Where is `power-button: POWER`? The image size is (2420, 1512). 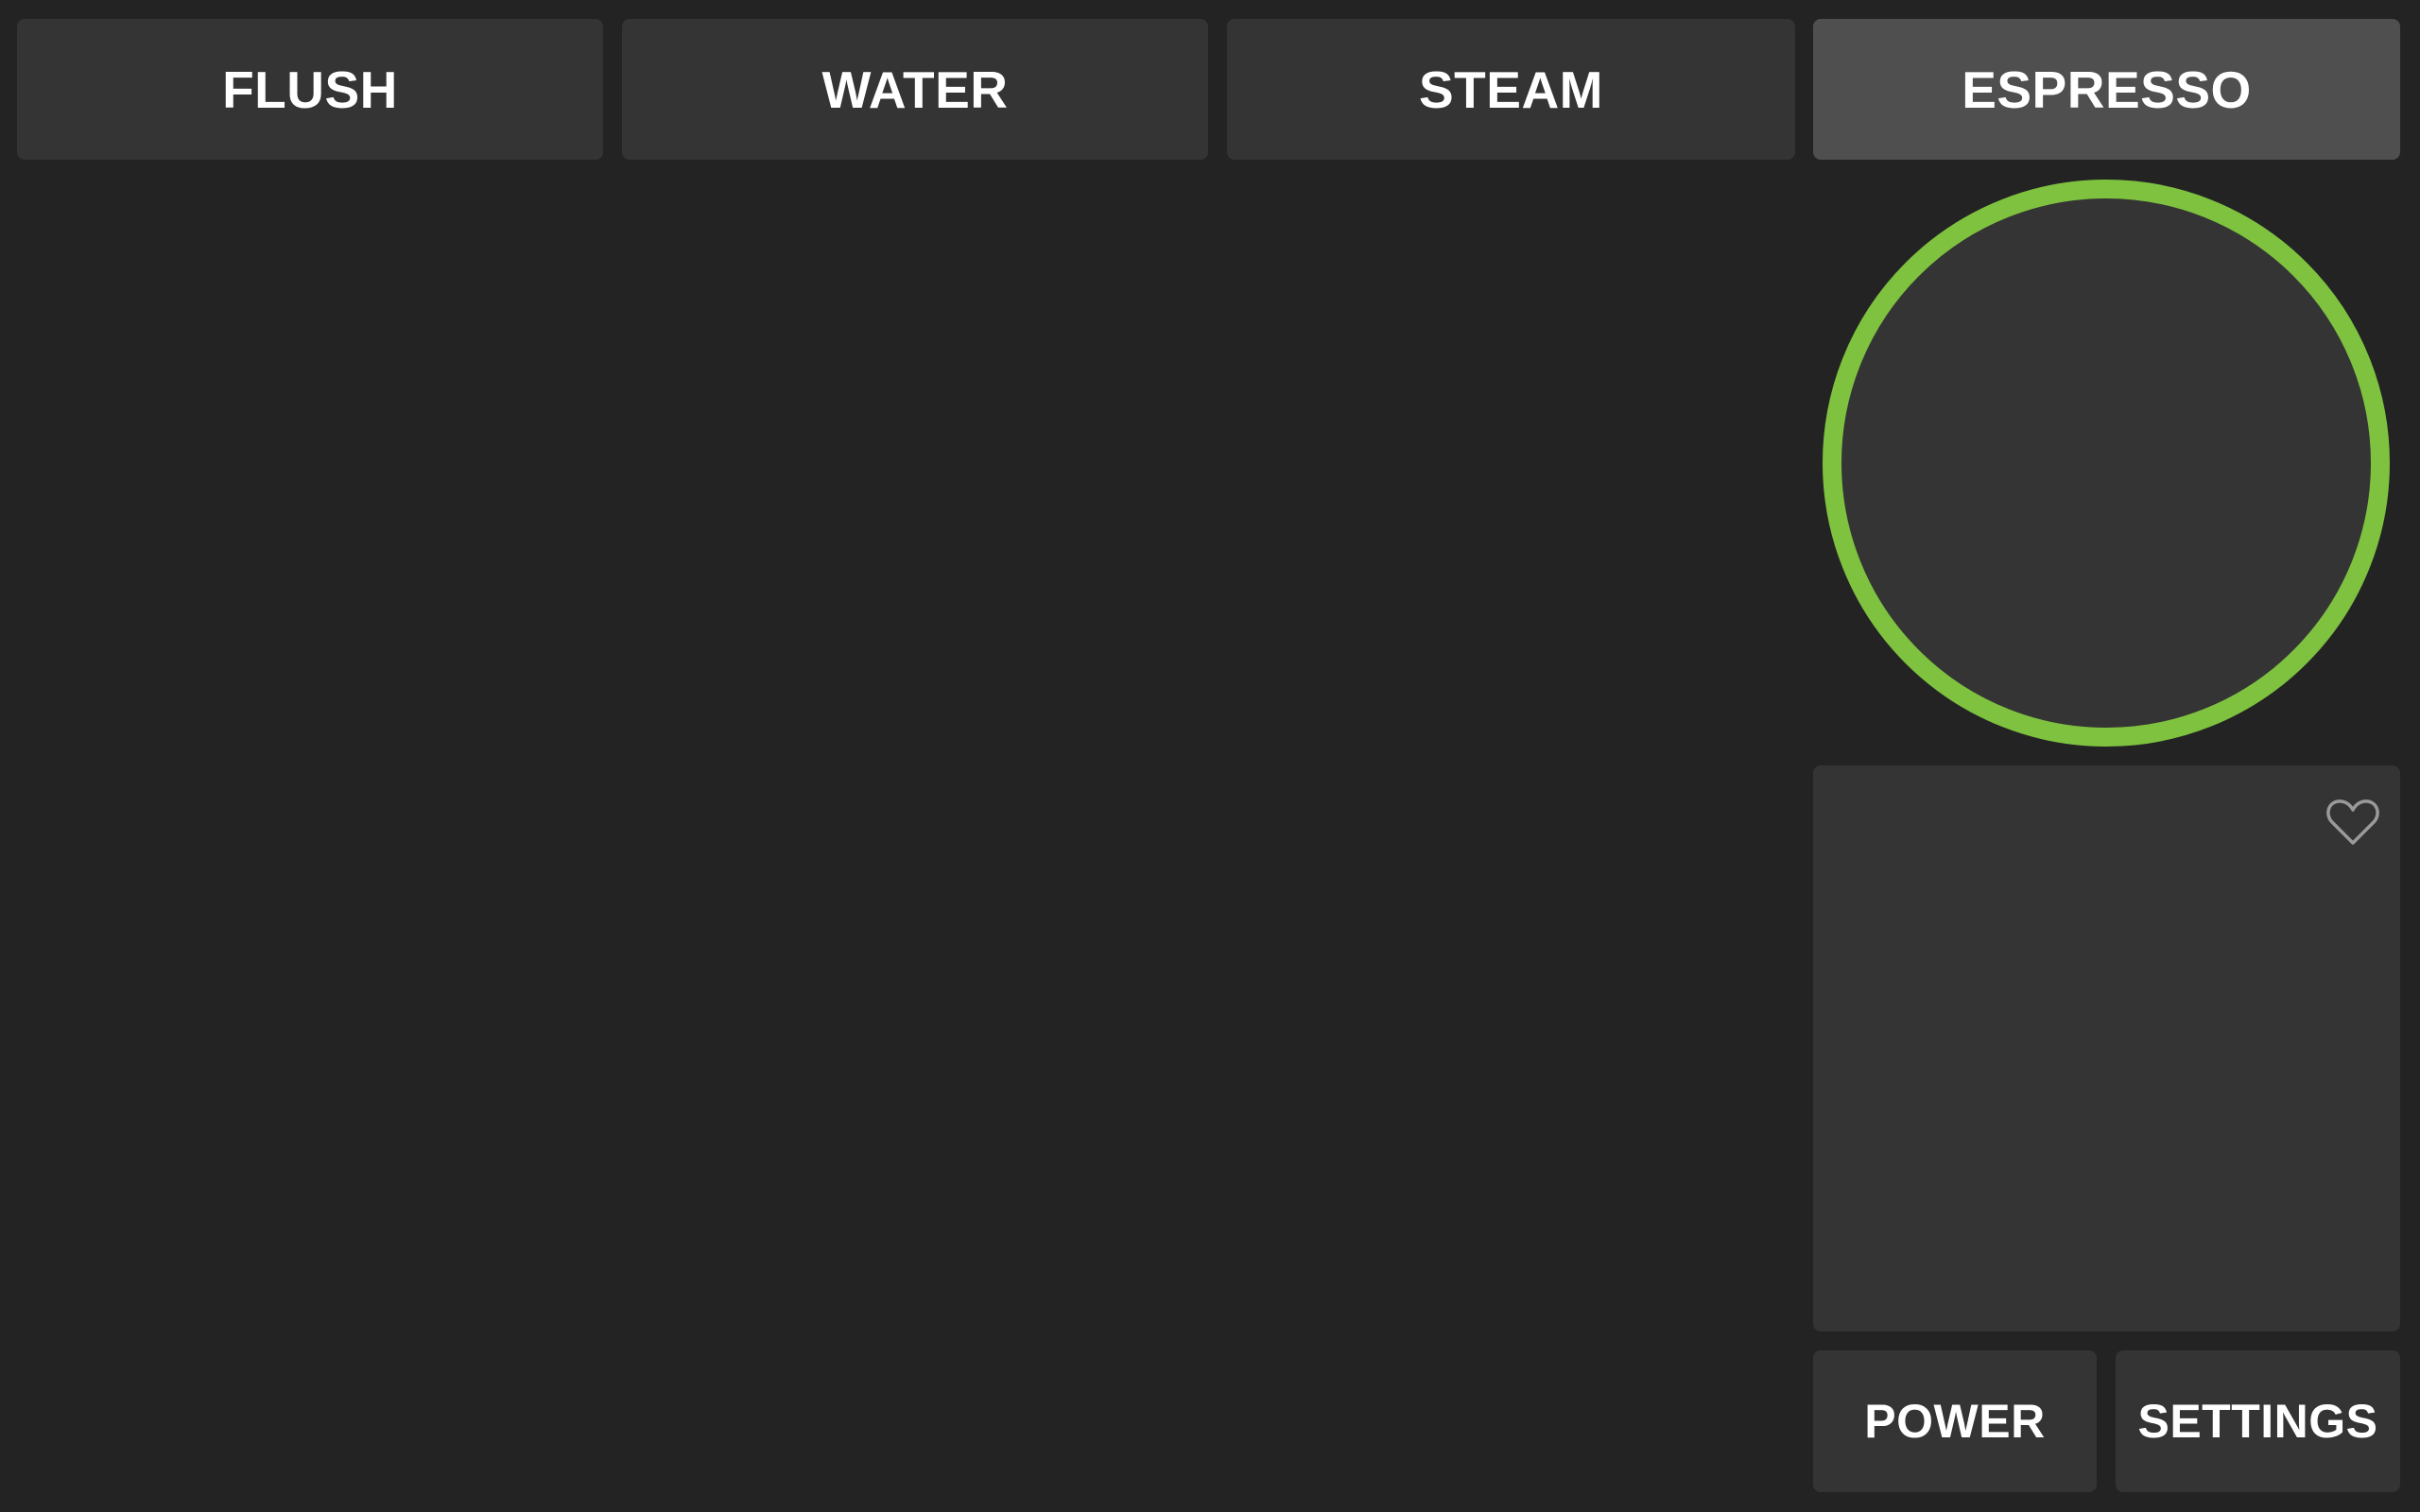
power-button: POWER is located at coordinates (1955, 1421).